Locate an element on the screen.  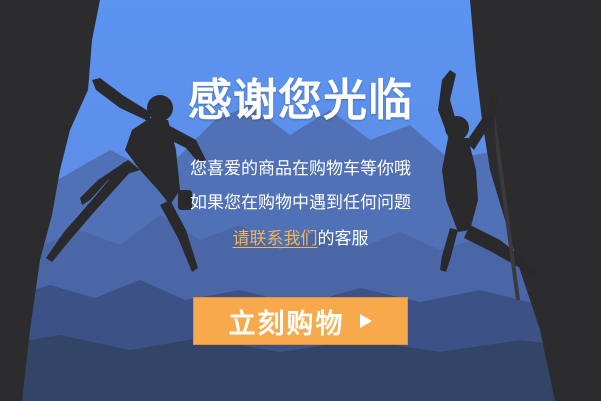
shop-now-label: 立刻购物 is located at coordinates (286, 324).